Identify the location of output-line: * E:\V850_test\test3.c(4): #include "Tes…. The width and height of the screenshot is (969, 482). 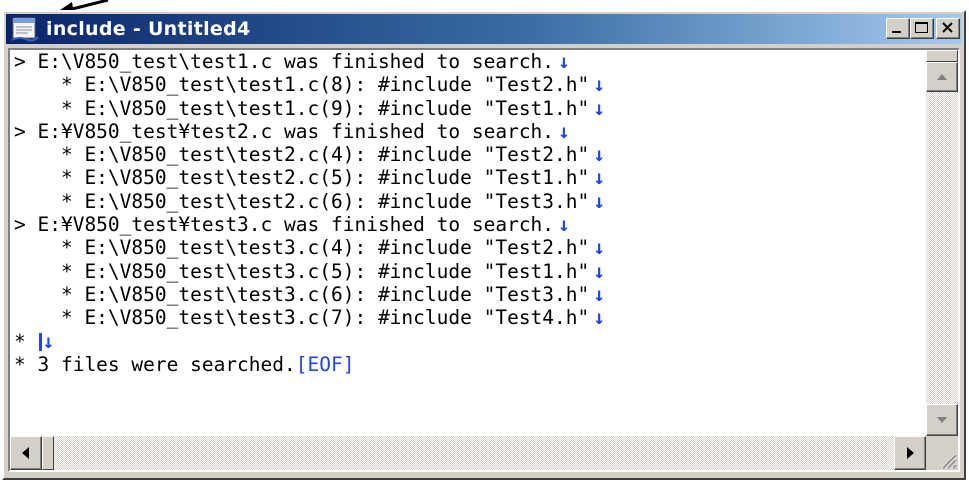
(310, 248).